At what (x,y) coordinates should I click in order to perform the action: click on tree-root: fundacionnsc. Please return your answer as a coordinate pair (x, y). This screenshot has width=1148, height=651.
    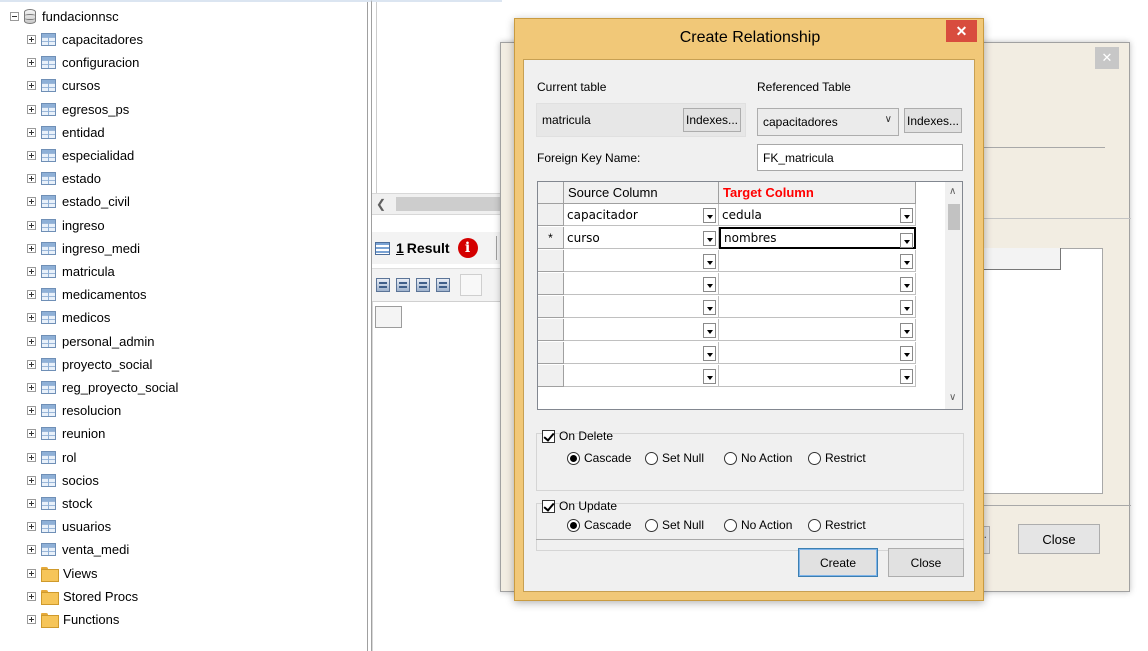
    Looking at the image, I should click on (64, 16).